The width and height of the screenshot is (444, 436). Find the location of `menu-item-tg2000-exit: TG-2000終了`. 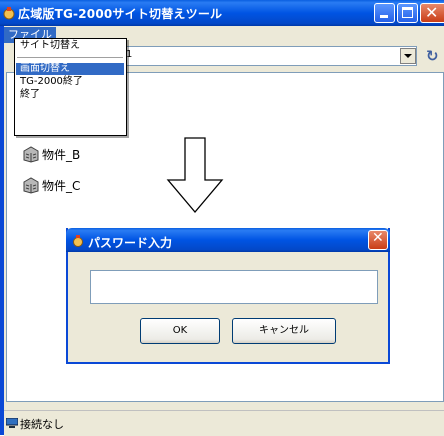

menu-item-tg2000-exit: TG-2000終了 is located at coordinates (51, 82).